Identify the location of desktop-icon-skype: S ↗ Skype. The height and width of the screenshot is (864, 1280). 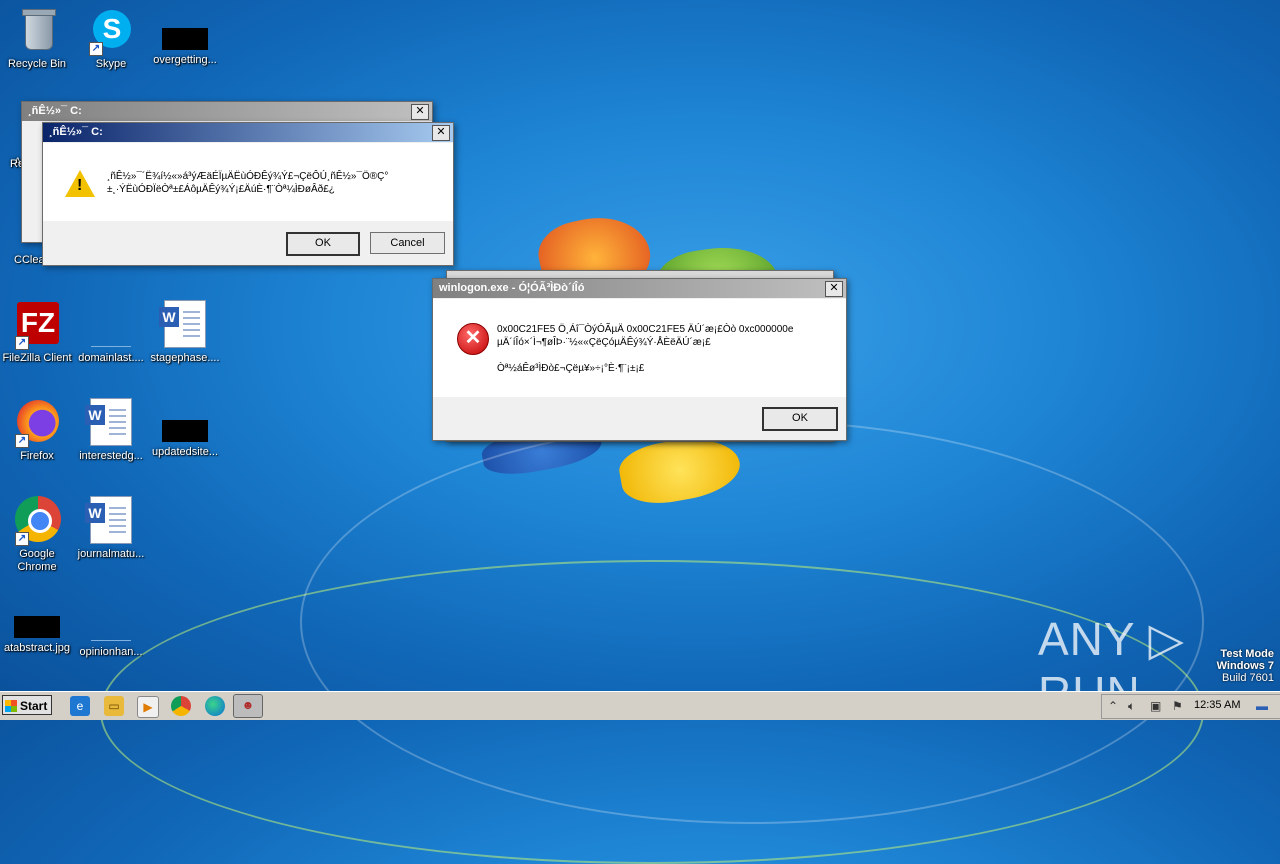
(111, 38).